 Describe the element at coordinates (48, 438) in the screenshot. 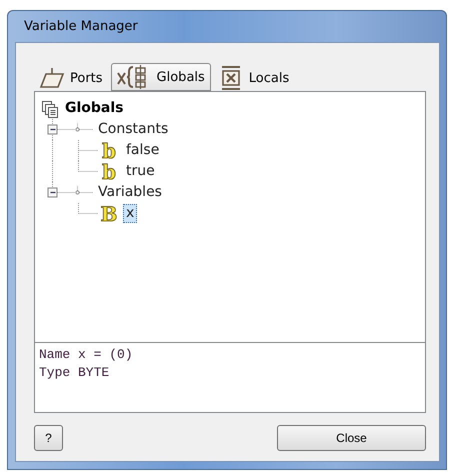

I see `help-button: ?` at that location.